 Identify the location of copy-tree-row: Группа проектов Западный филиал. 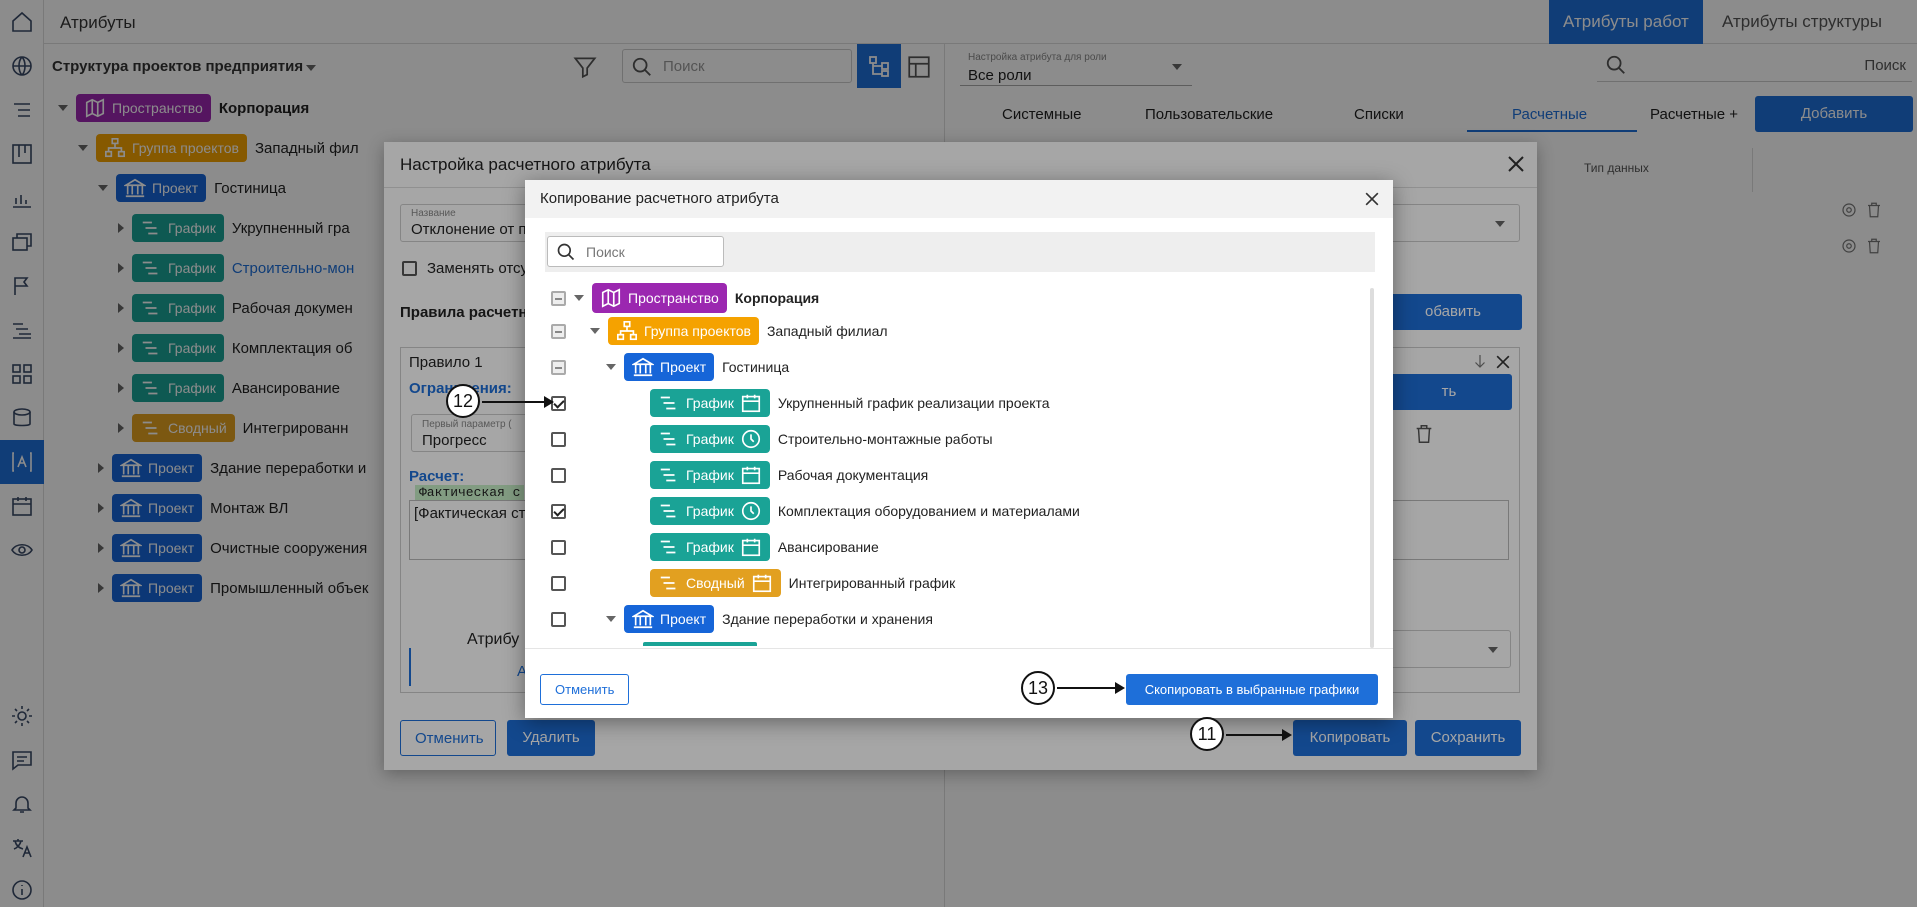
(719, 331).